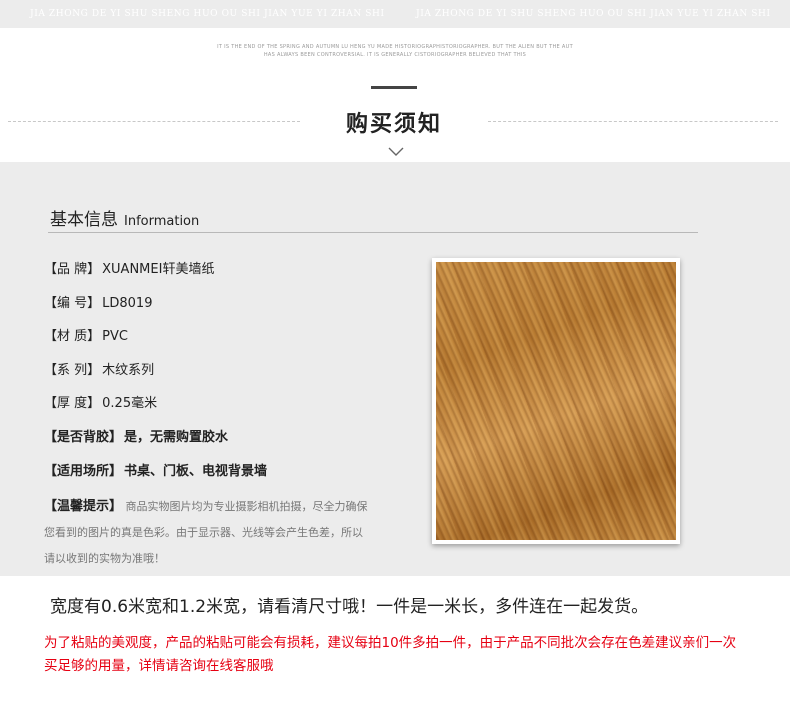  Describe the element at coordinates (72, 404) in the screenshot. I see `info-label: 【厚 度】` at that location.